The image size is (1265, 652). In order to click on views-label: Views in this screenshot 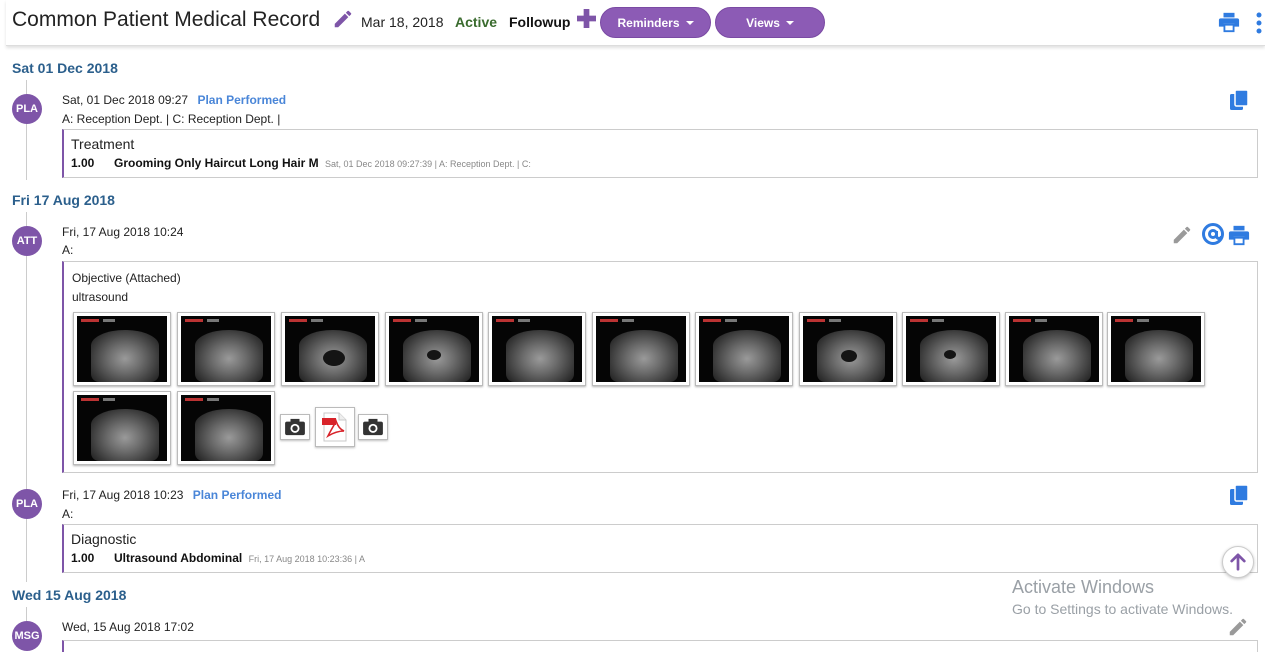, I will do `click(763, 22)`.